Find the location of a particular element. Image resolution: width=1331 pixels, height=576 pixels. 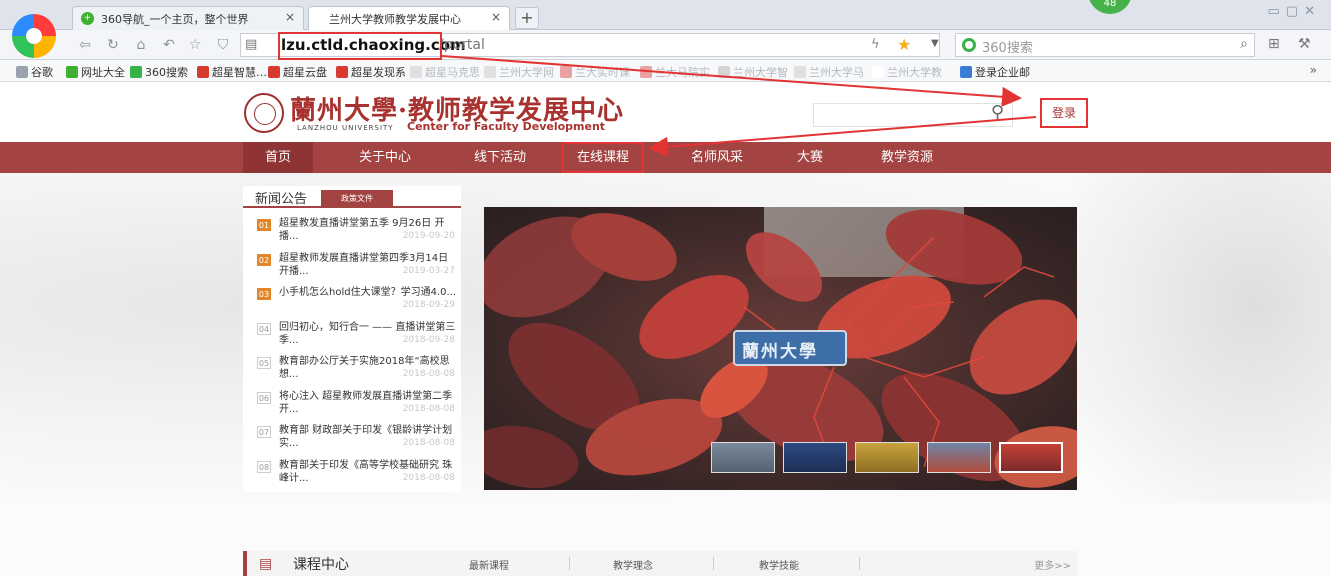

bookmark-item: 兰州大学教 is located at coordinates (907, 72).